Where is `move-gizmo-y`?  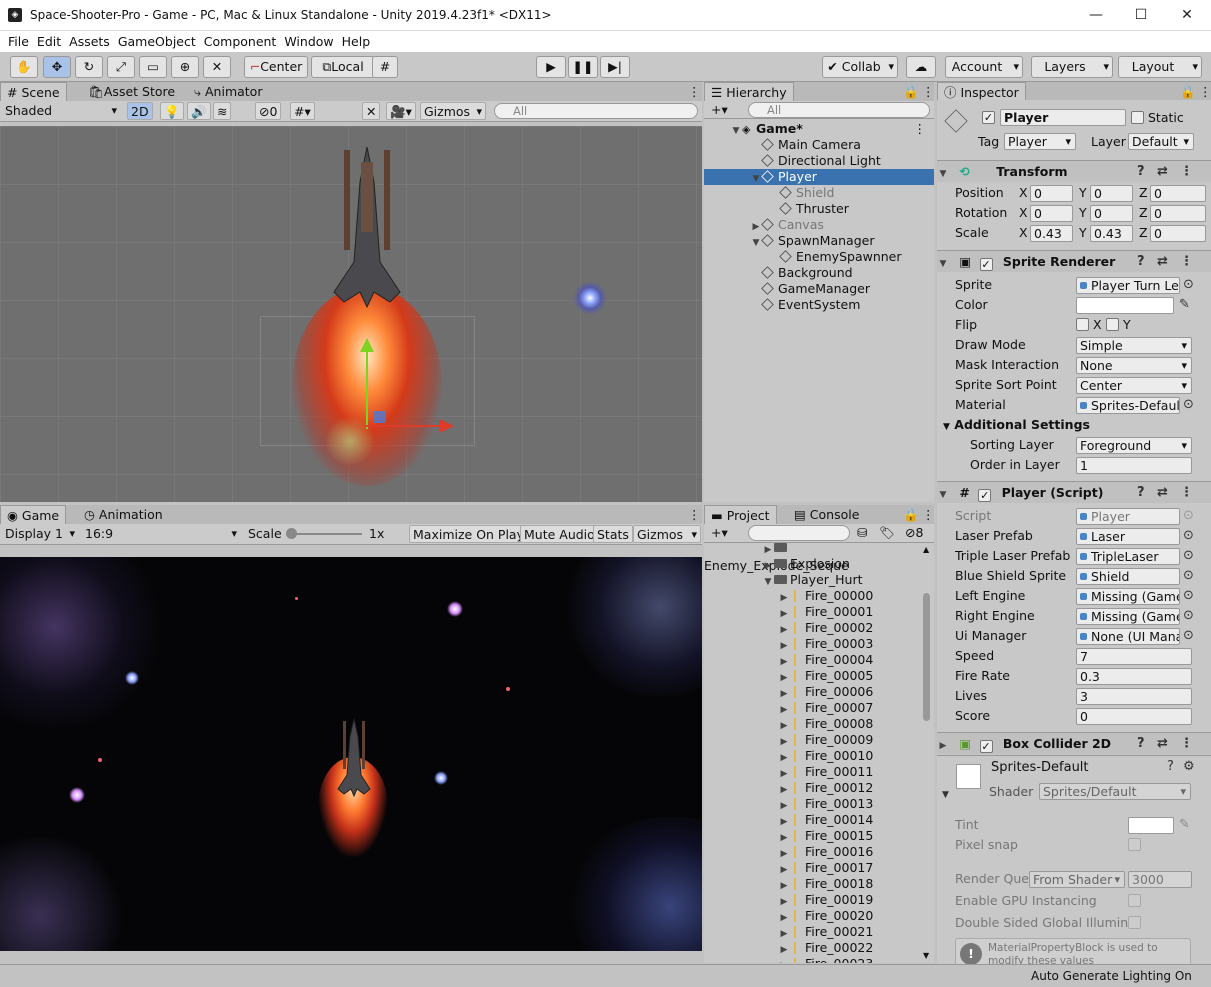 move-gizmo-y is located at coordinates (367, 384).